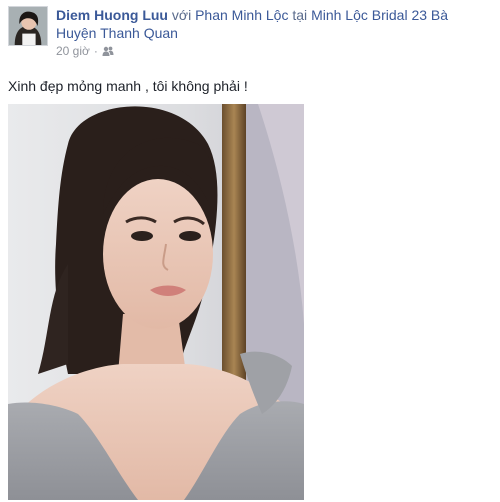 Image resolution: width=500 pixels, height=502 pixels. I want to click on post-timestamp-link: 20 giờ, so click(73, 51).